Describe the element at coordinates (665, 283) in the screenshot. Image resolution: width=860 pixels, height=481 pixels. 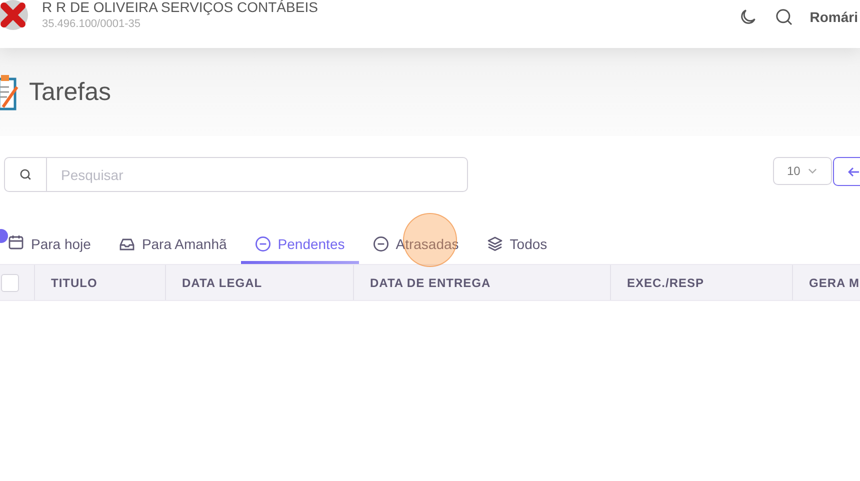
I see `column-header: EXEC./RESP` at that location.